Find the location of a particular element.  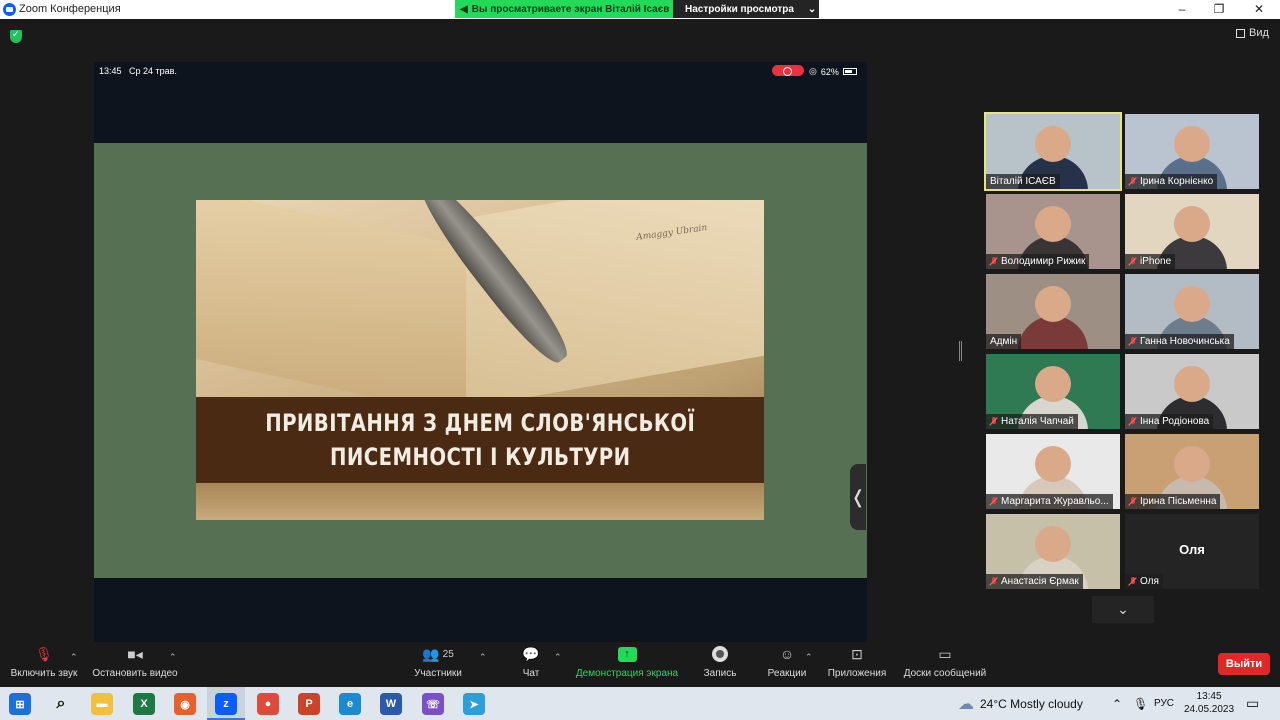

show-hidden-icons: ⌃ is located at coordinates (1117, 703).